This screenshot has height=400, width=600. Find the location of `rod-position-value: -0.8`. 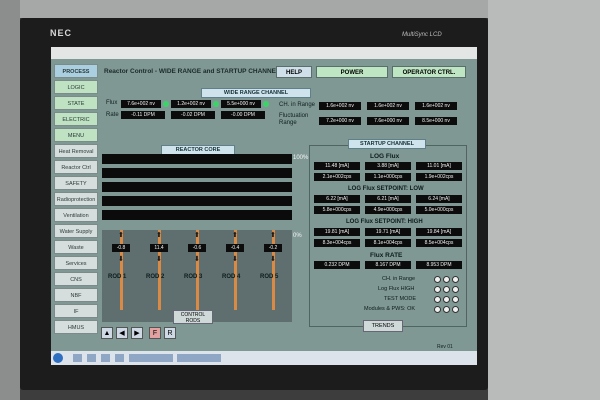

rod-position-value: -0.8 is located at coordinates (121, 248).